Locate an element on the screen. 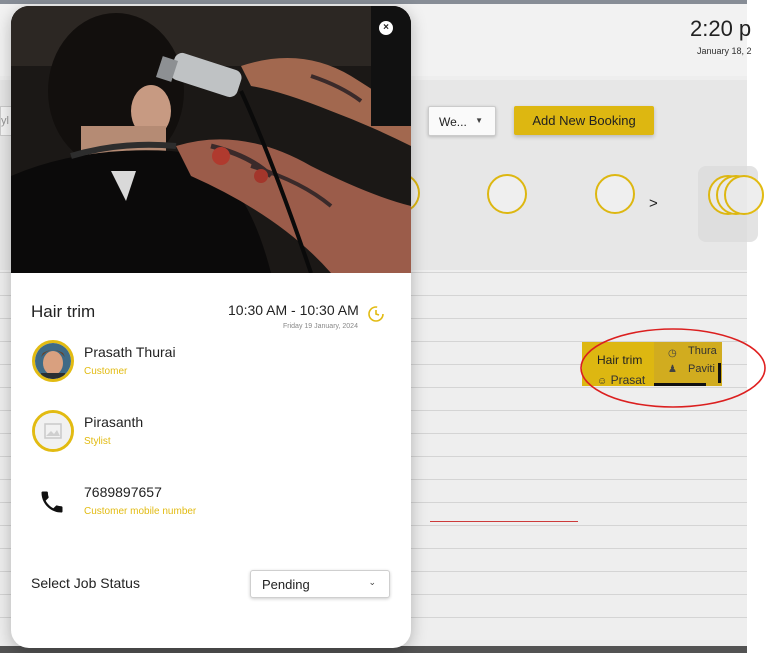 The width and height of the screenshot is (769, 653). service-name: Hair trim is located at coordinates (63, 311).